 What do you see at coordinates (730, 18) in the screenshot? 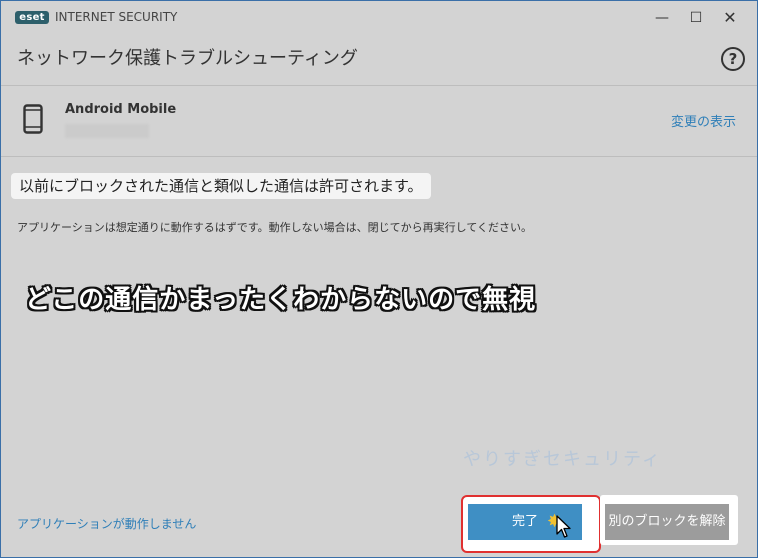
I see `close-button: ✕` at bounding box center [730, 18].